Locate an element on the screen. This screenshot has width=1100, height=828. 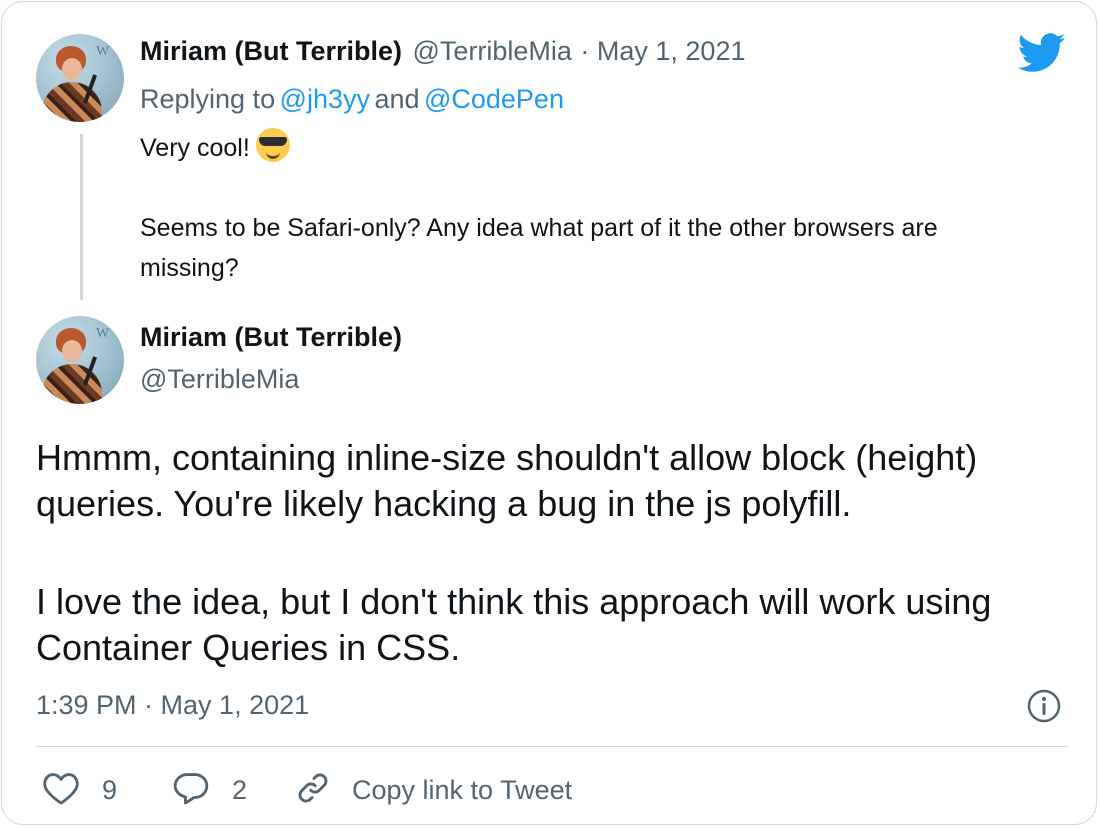
reply-author-name: Miriam (But Terrible) is located at coordinates (271, 51).